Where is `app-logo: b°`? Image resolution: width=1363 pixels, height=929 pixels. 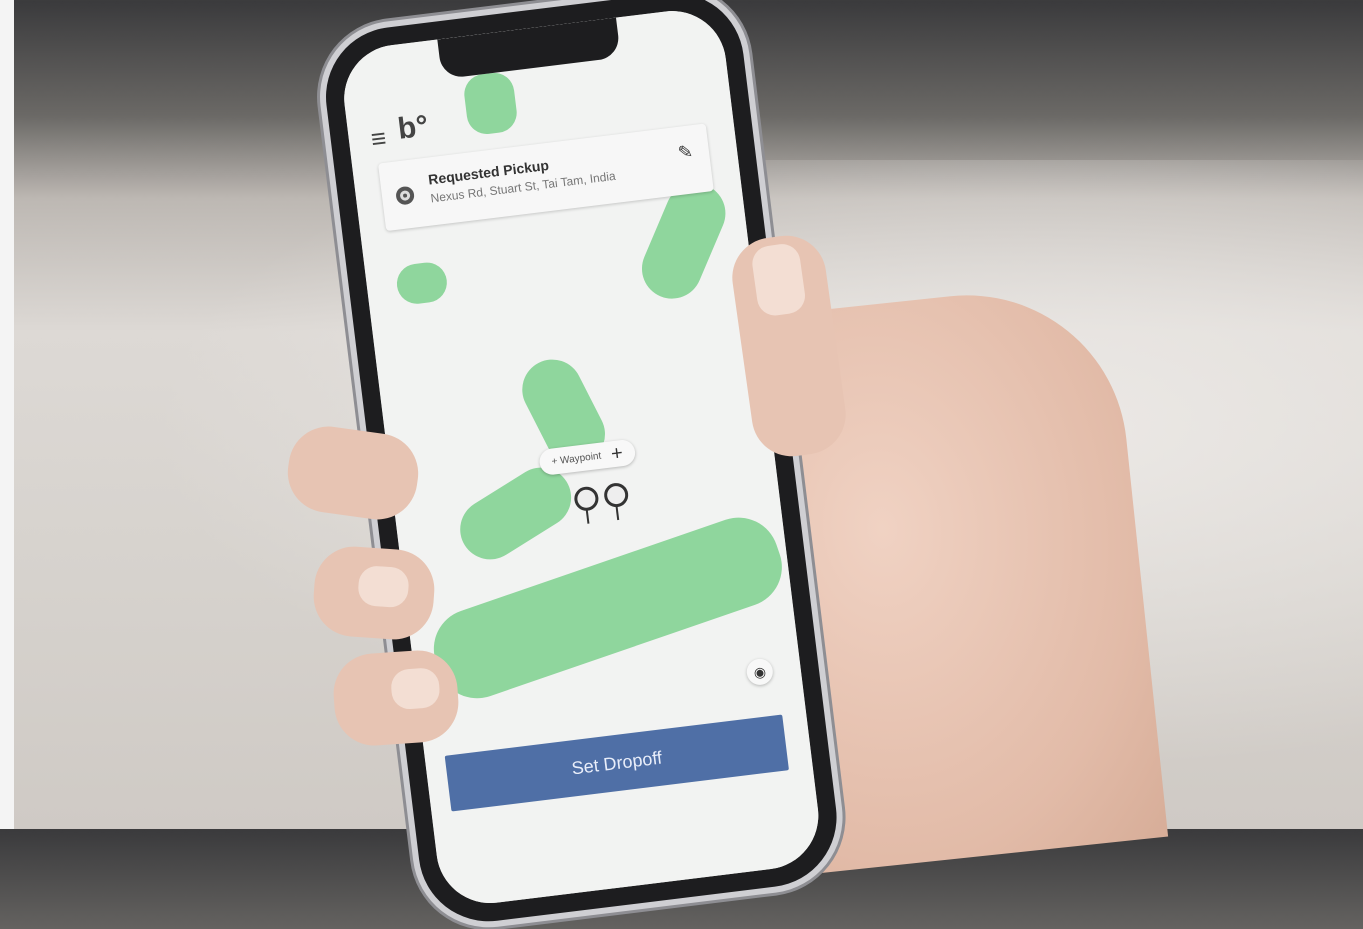 app-logo: b° is located at coordinates (413, 127).